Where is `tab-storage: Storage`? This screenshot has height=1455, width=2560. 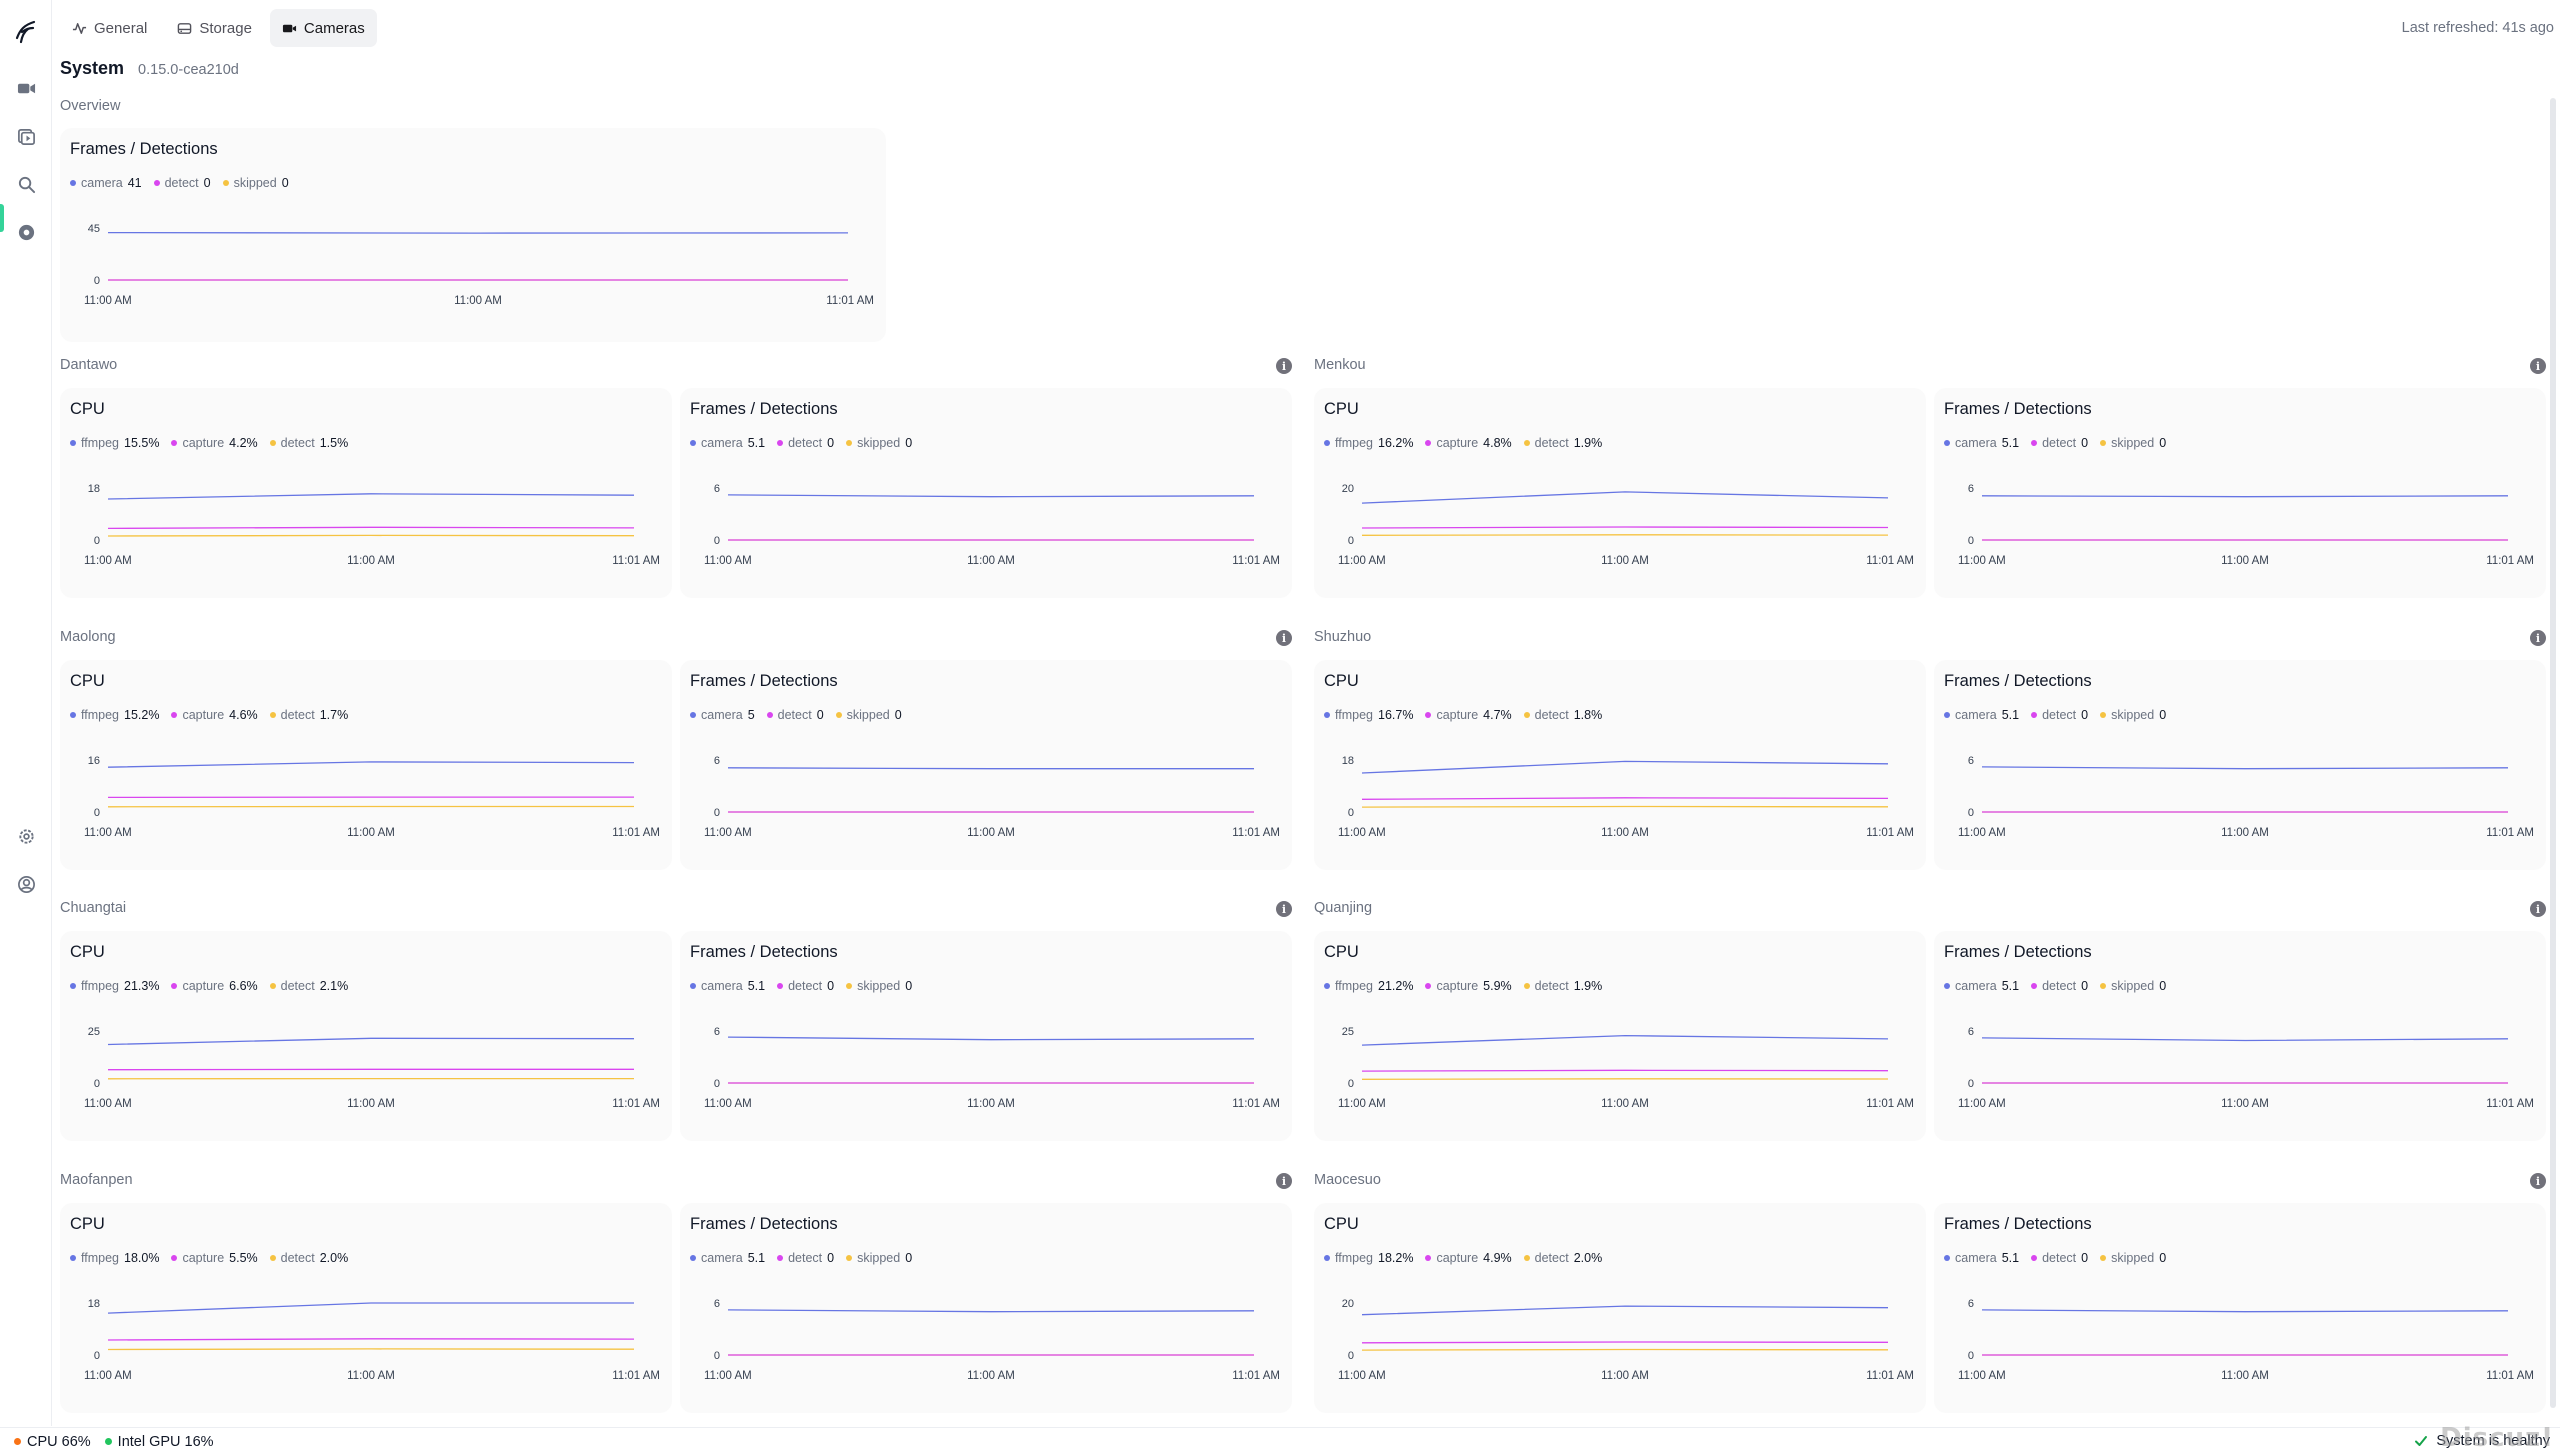
tab-storage: Storage is located at coordinates (214, 28).